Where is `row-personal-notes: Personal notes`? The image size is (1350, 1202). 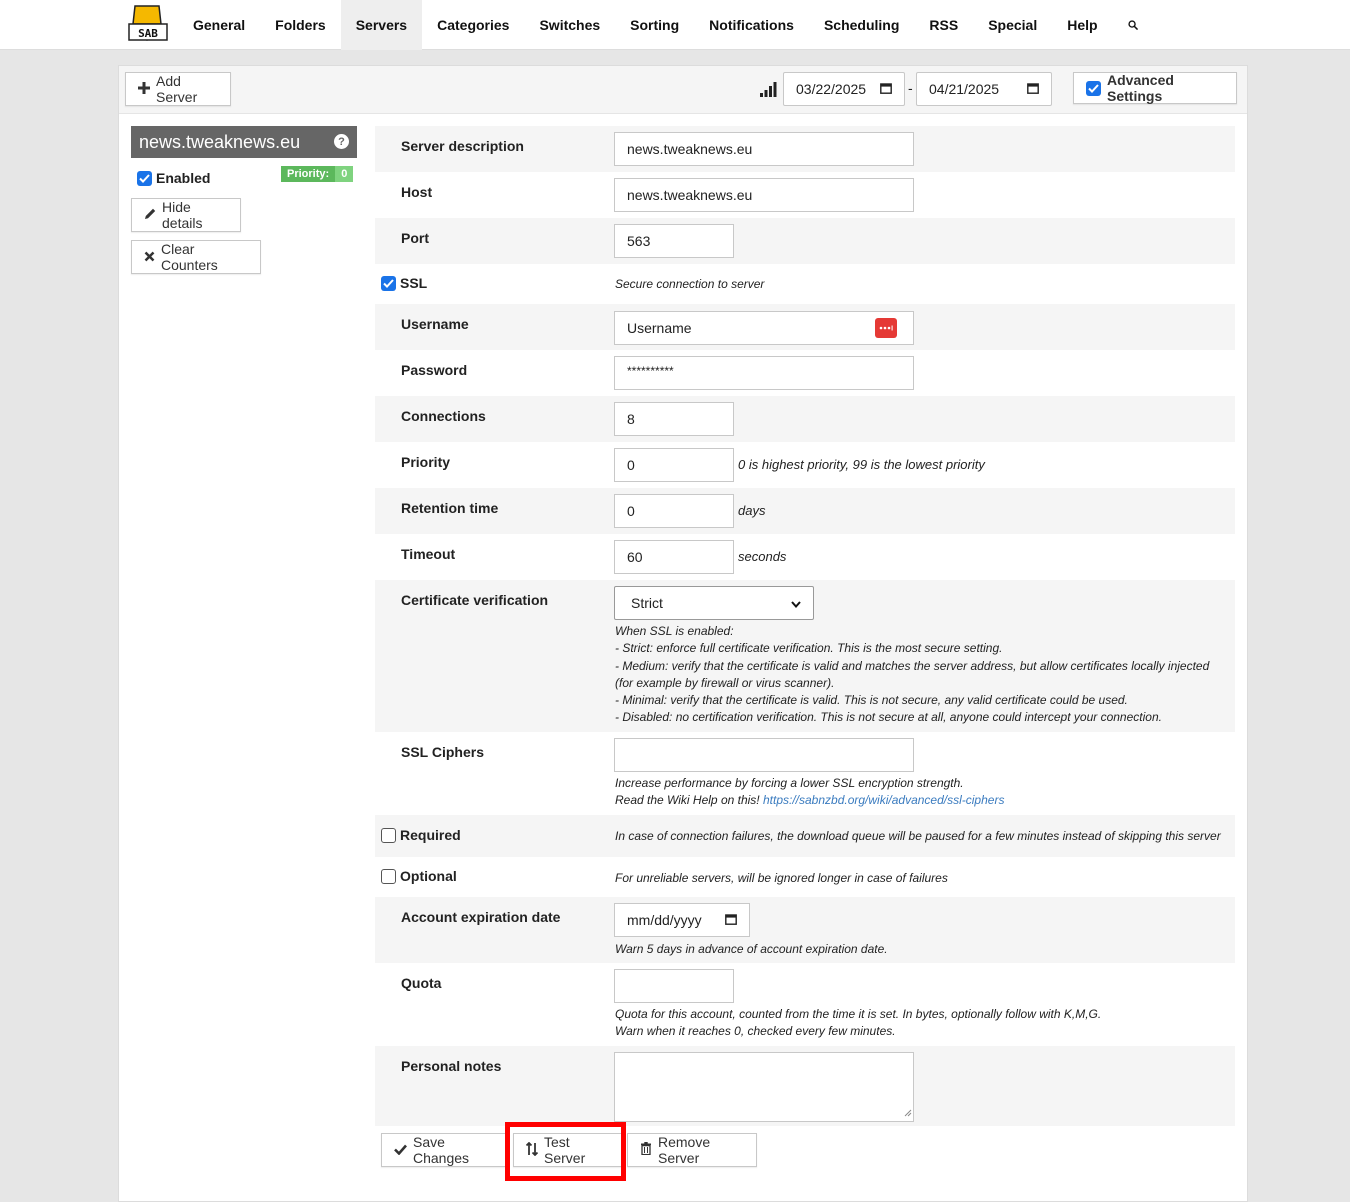 row-personal-notes: Personal notes is located at coordinates (805, 1086).